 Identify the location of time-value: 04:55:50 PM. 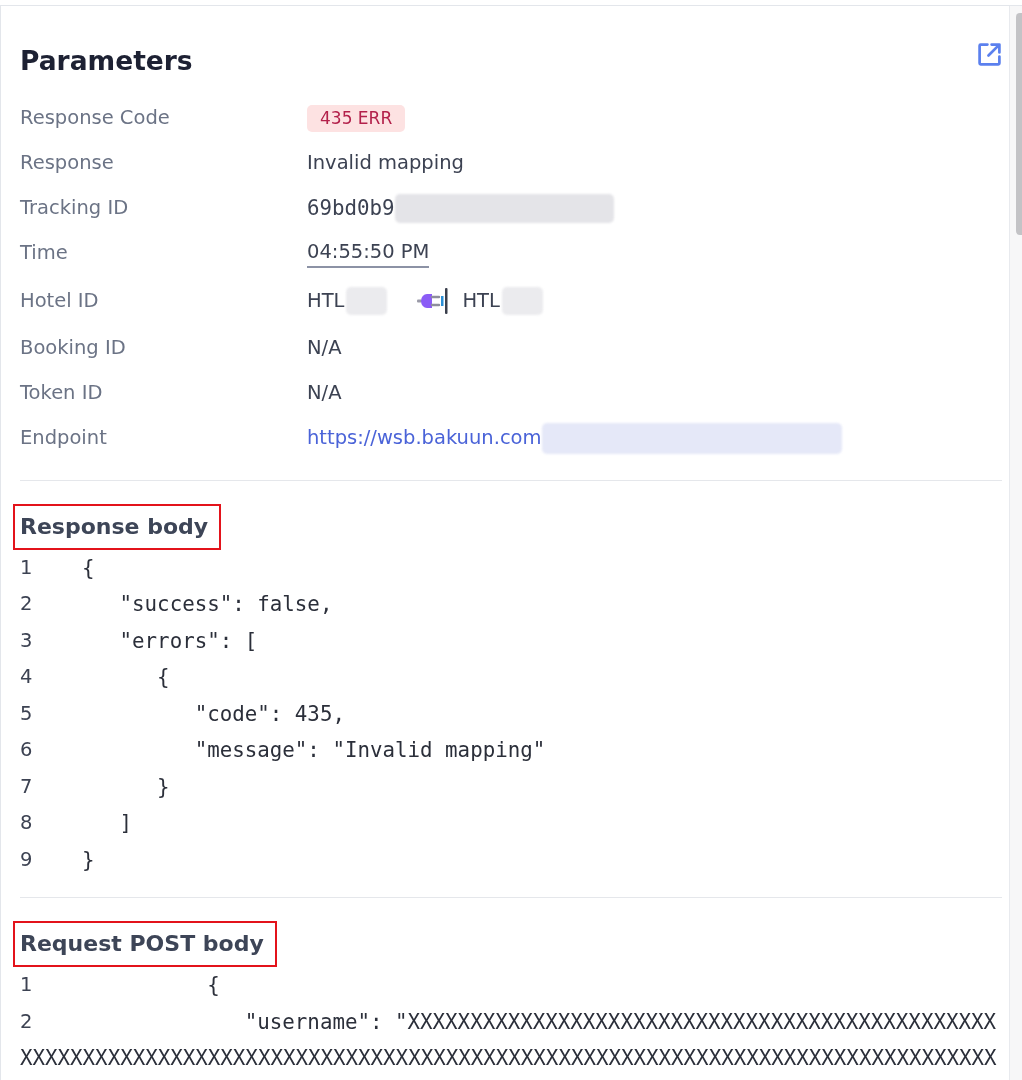
(368, 253).